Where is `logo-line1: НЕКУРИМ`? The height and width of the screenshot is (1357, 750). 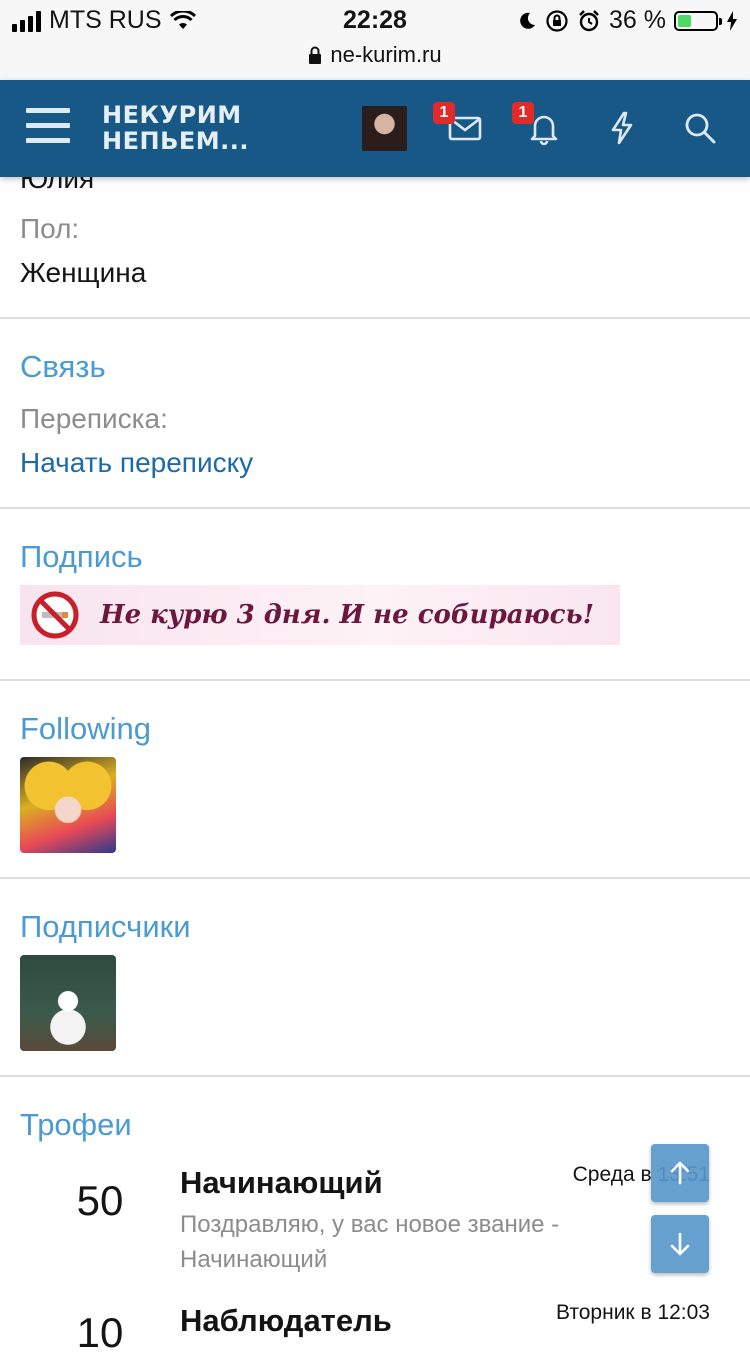
logo-line1: НЕКУРИМ is located at coordinates (172, 115).